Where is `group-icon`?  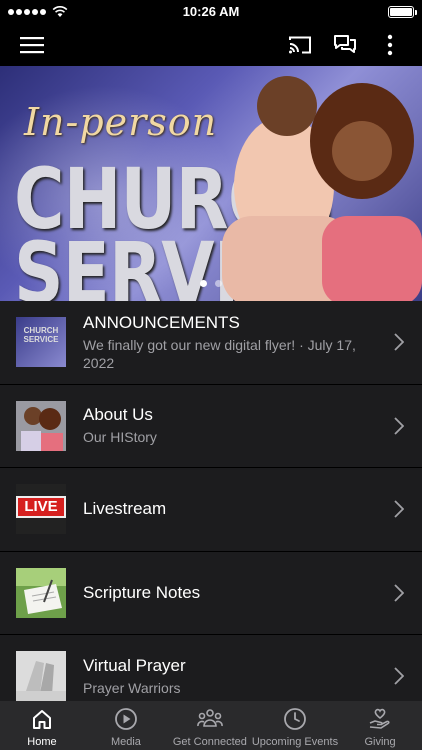
group-icon is located at coordinates (210, 719).